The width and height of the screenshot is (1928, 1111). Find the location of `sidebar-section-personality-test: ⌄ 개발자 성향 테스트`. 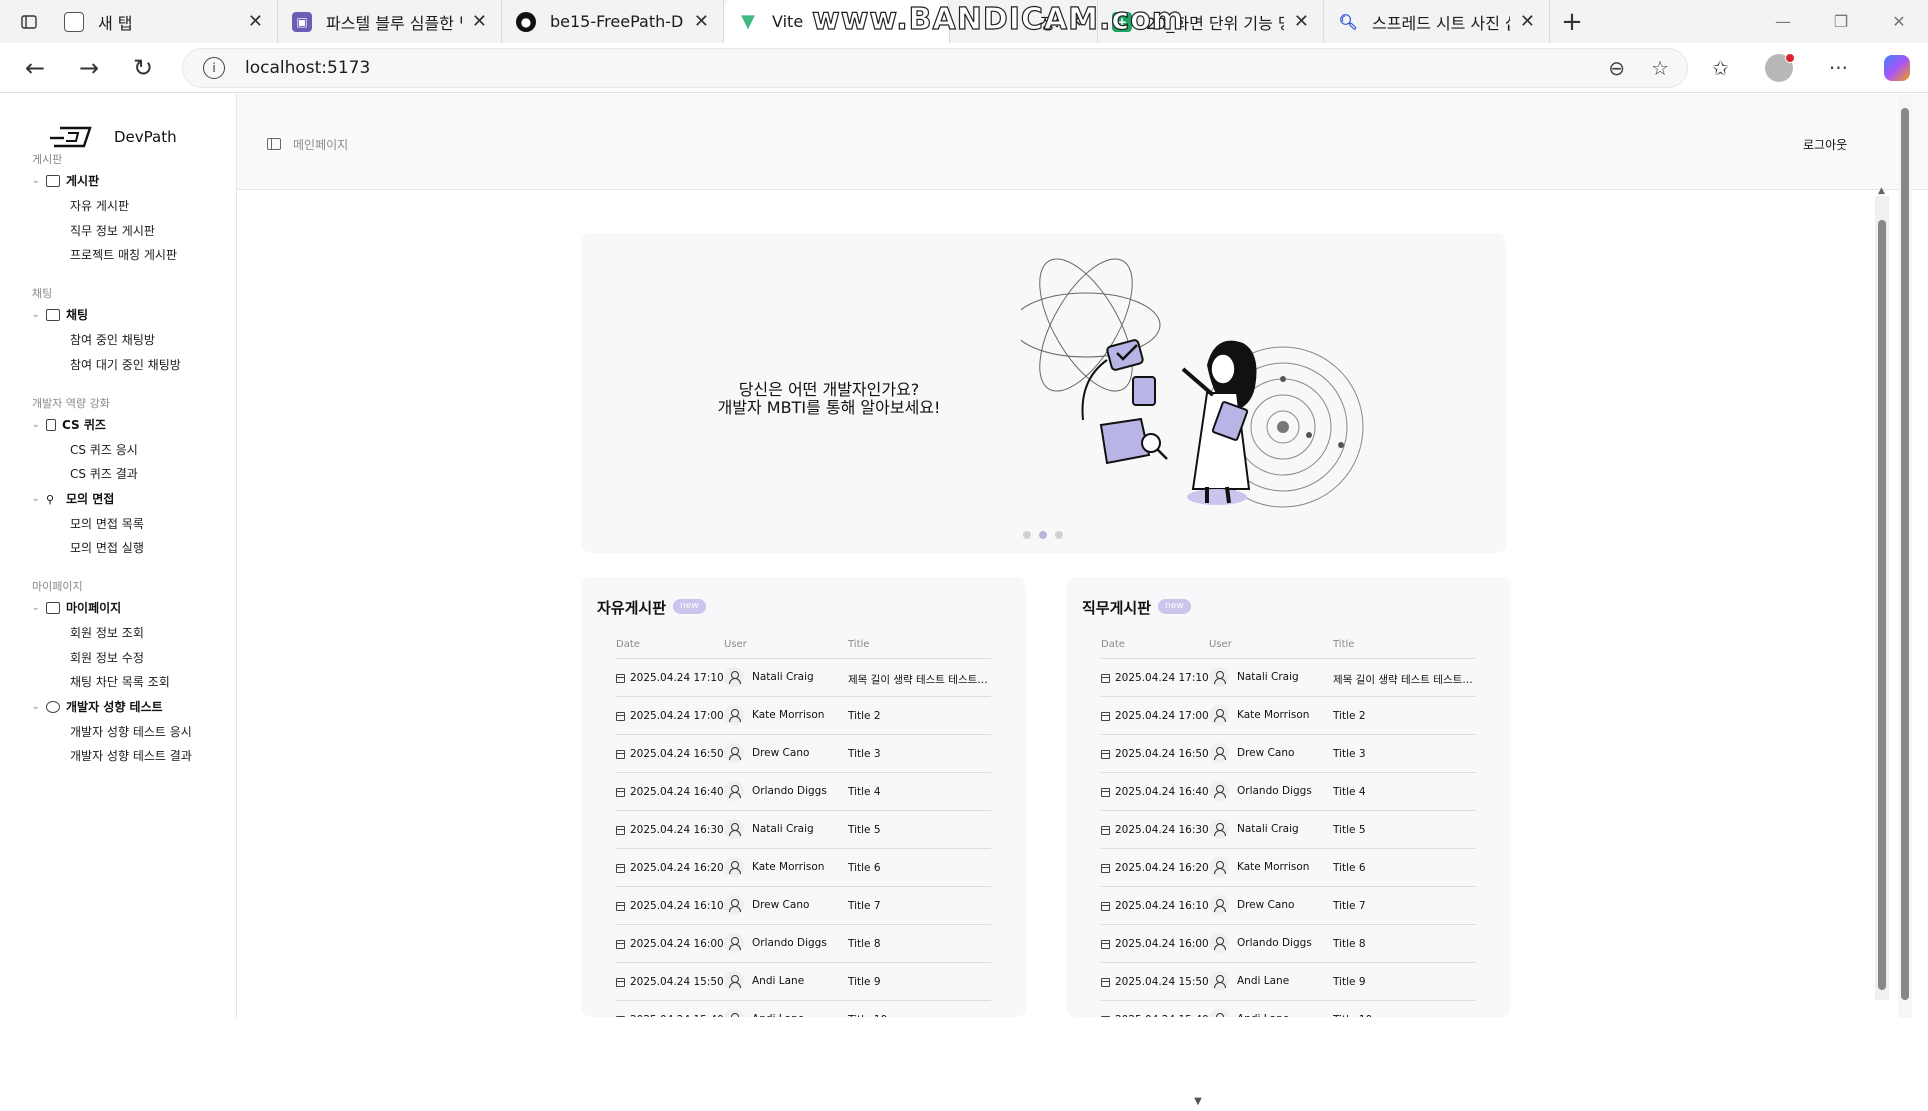

sidebar-section-personality-test: ⌄ 개발자 성향 테스트 is located at coordinates (97, 706).